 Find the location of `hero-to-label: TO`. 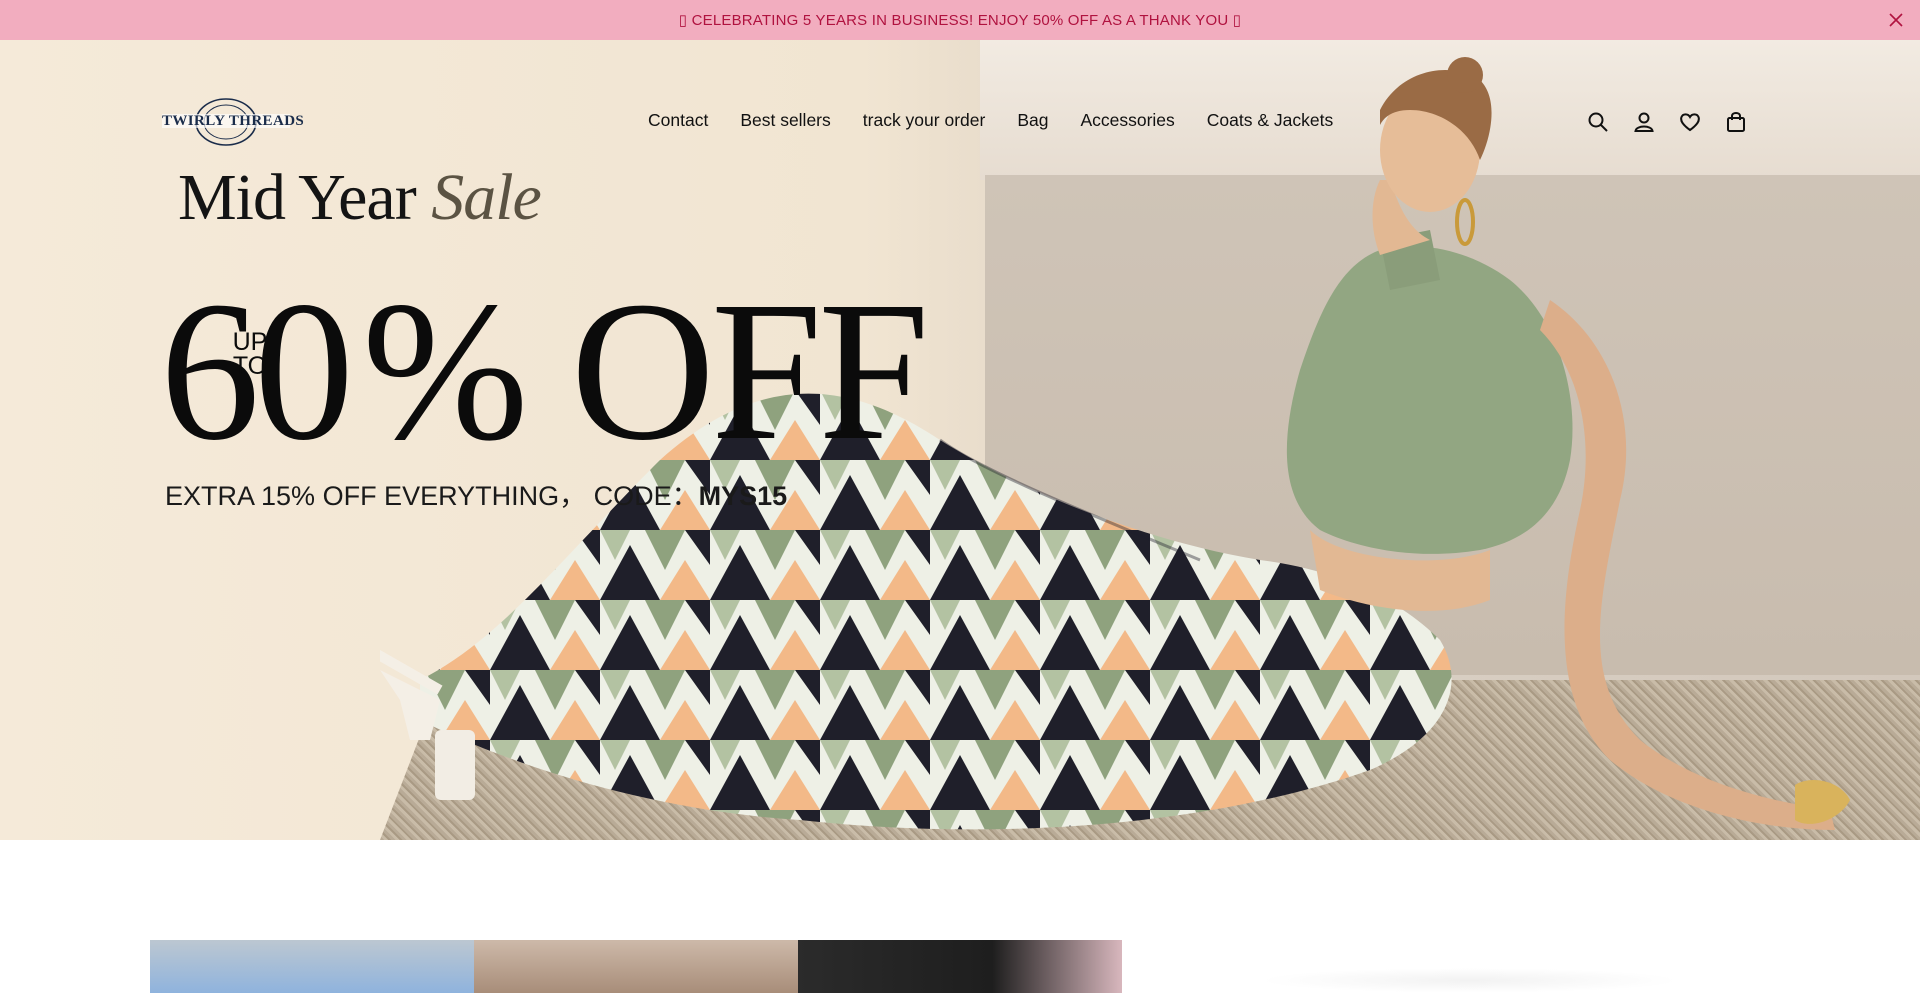

hero-to-label: TO is located at coordinates (250, 366).